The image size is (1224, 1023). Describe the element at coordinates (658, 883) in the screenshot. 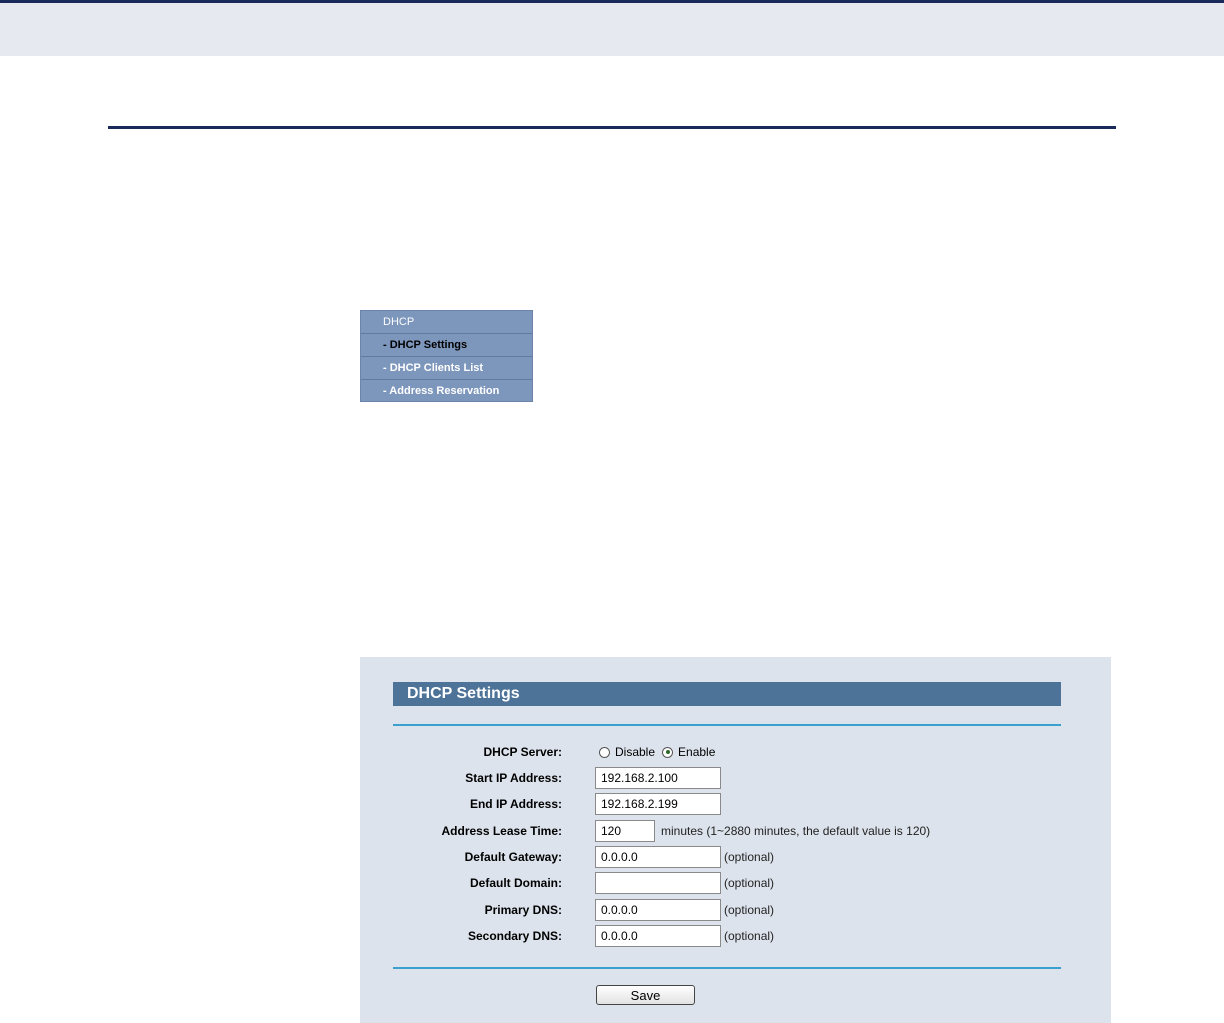

I see `domain-input` at that location.